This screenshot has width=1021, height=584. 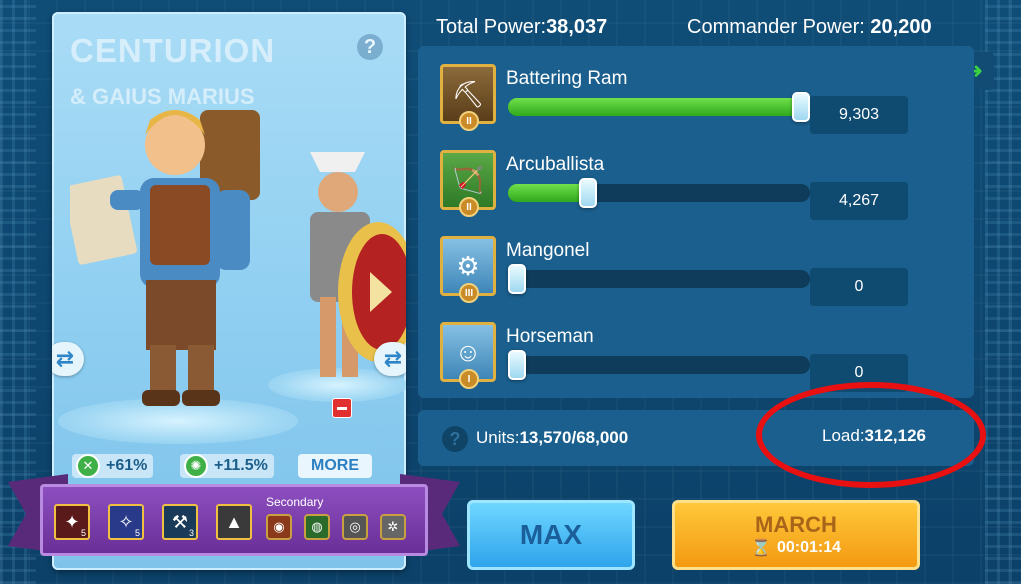 I want to click on troop-name: Mangonel, so click(x=548, y=250).